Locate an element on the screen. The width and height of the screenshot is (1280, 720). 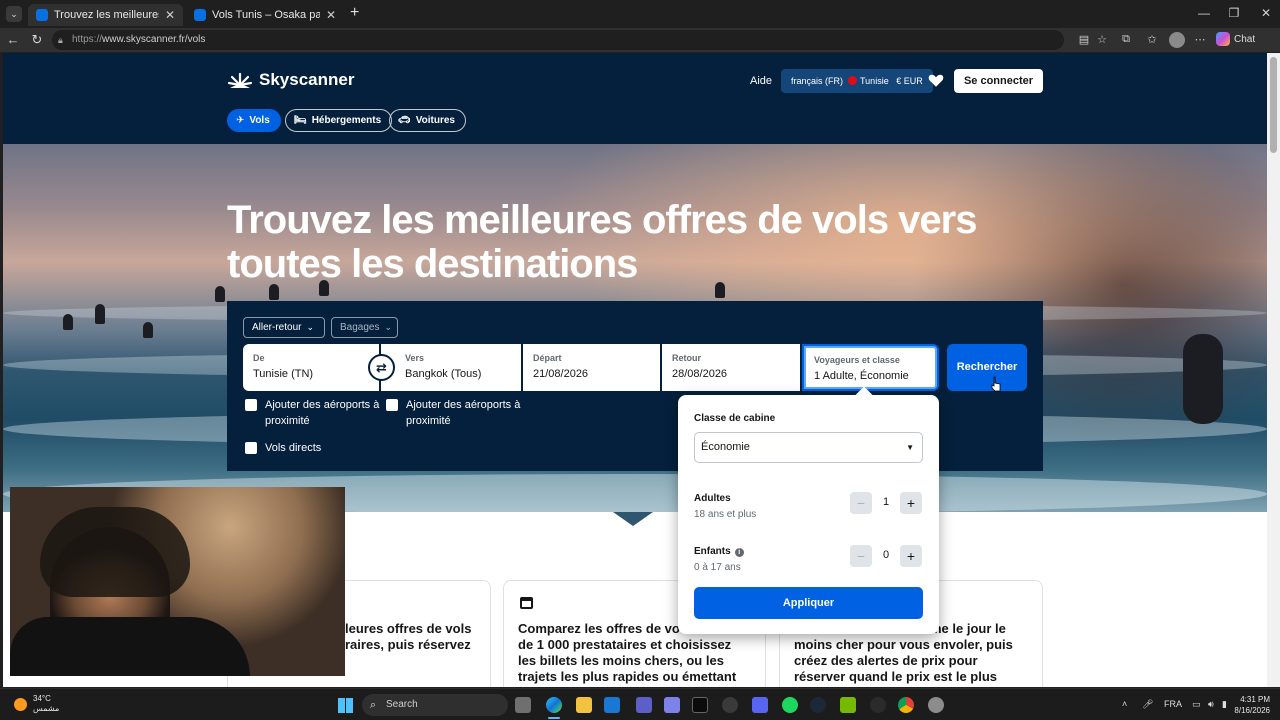
reader-mode-icon: ▤ is located at coordinates (1084, 40).